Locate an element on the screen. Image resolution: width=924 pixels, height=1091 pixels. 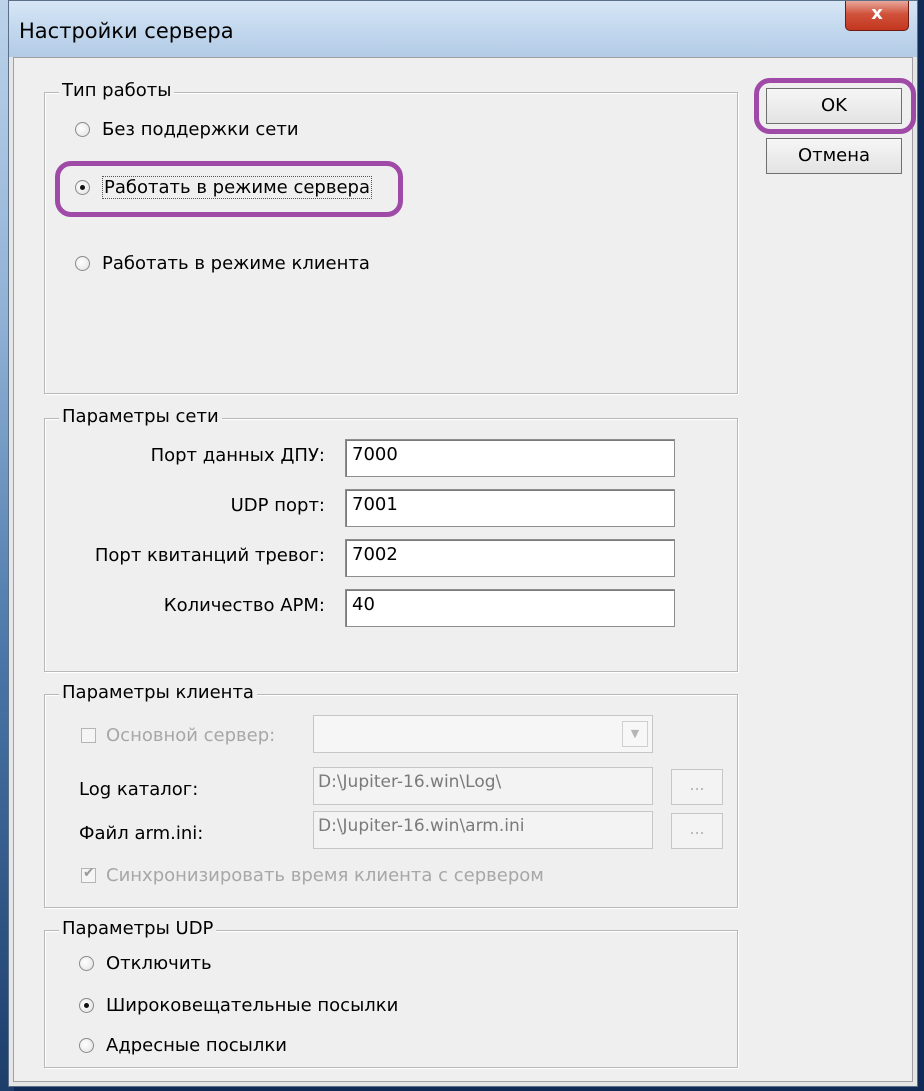
client-group-title: Параметры клиента is located at coordinates (158, 692).